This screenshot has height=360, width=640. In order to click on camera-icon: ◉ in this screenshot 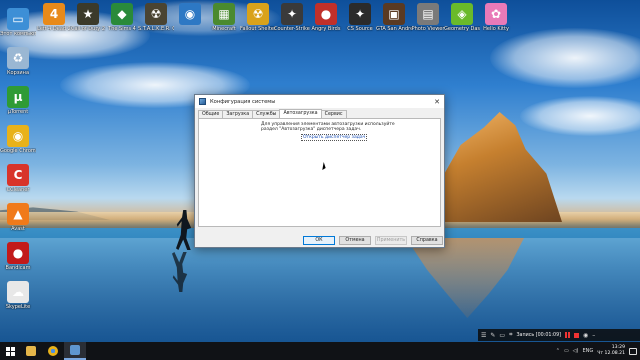, I will do `click(585, 335)`.